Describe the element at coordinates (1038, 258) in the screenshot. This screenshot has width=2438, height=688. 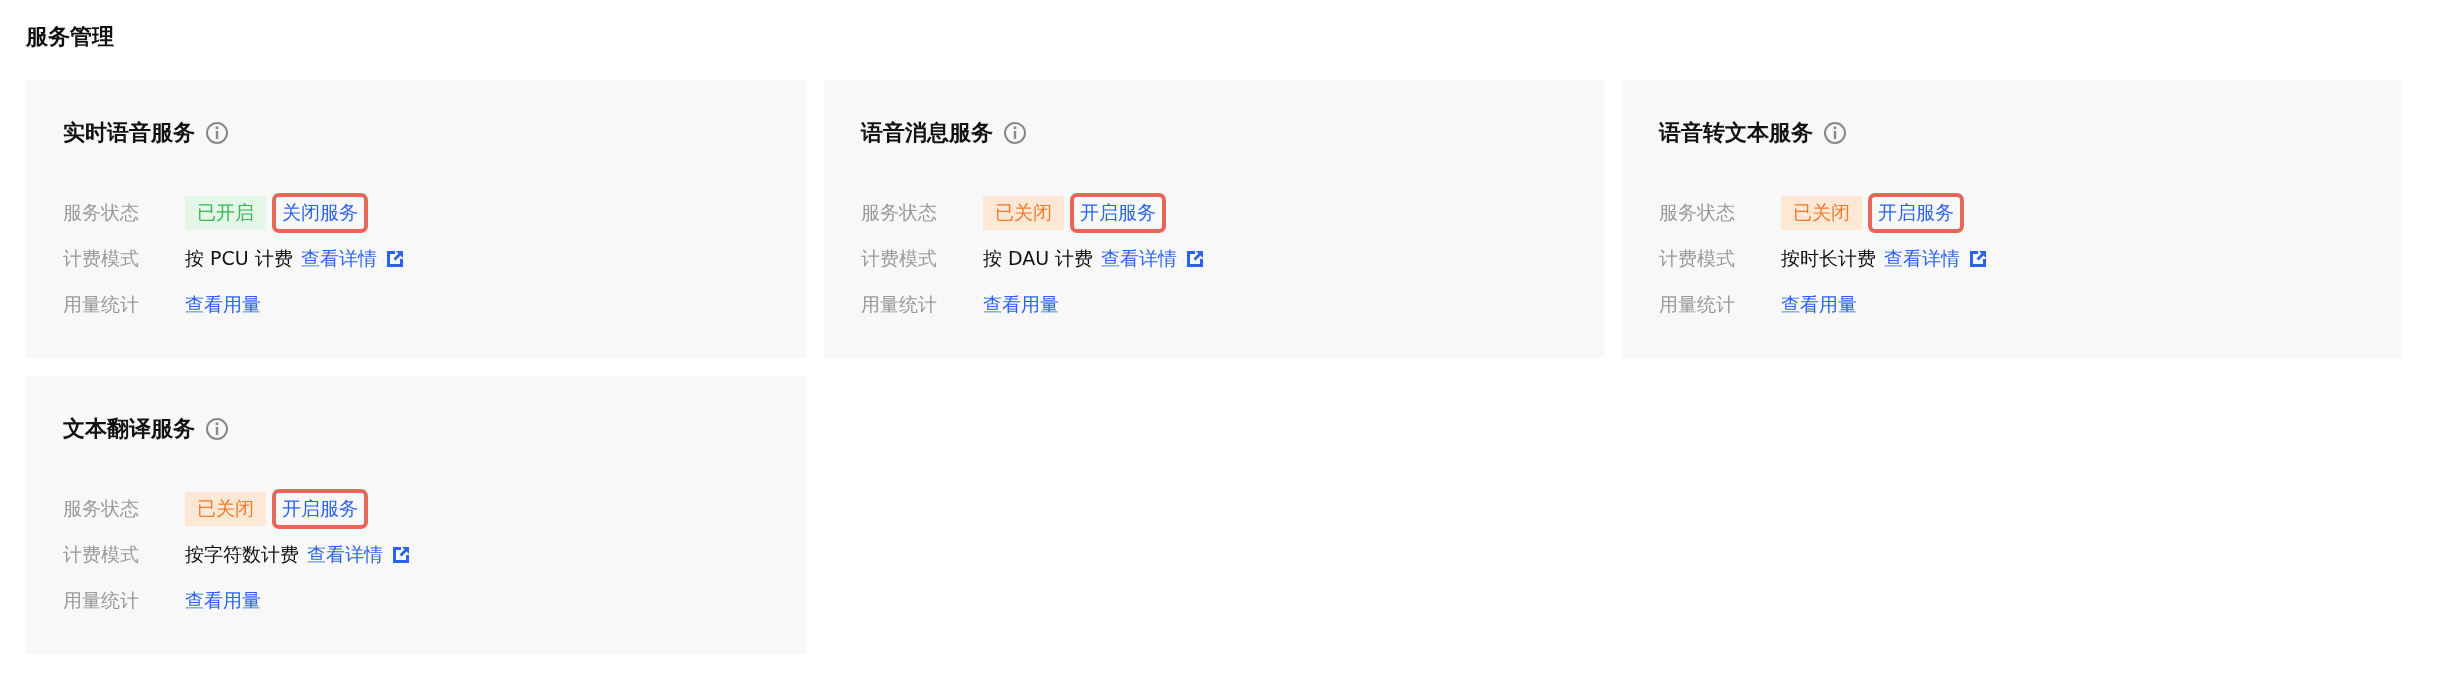
I see `billing-mode: 按 DAU 计费` at that location.